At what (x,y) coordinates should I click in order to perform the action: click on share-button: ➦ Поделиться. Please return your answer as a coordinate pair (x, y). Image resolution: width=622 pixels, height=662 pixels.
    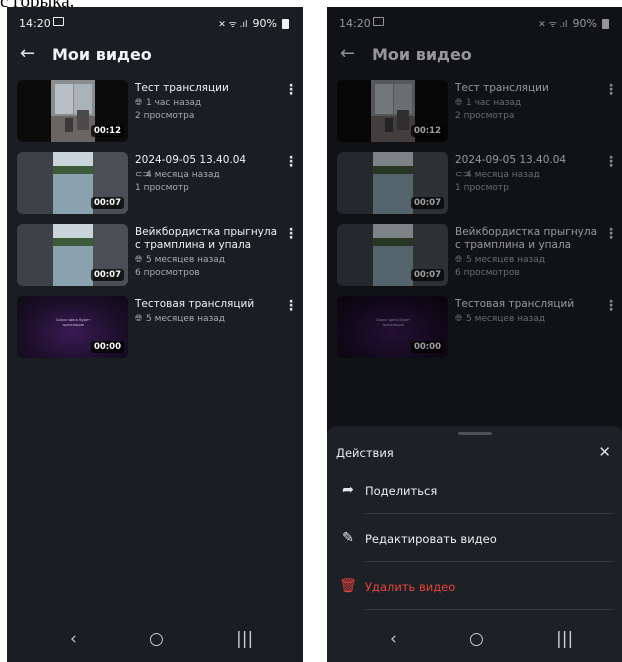
    Looking at the image, I should click on (474, 493).